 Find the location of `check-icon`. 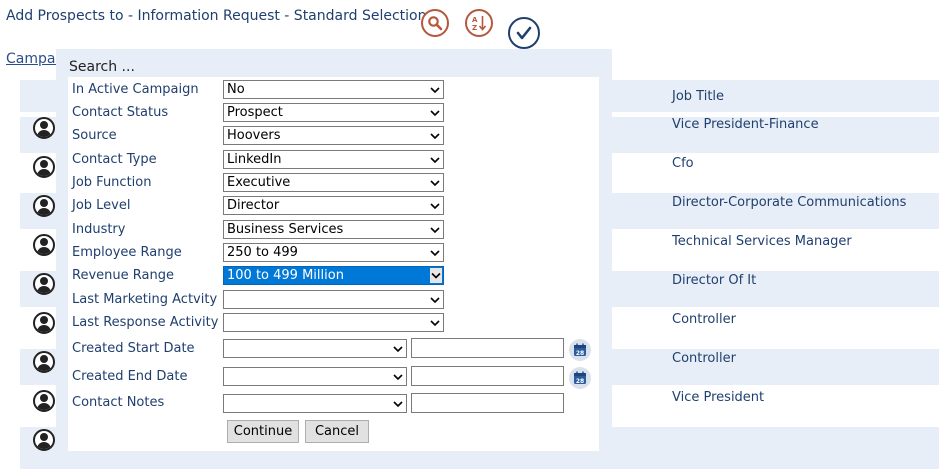

check-icon is located at coordinates (524, 33).